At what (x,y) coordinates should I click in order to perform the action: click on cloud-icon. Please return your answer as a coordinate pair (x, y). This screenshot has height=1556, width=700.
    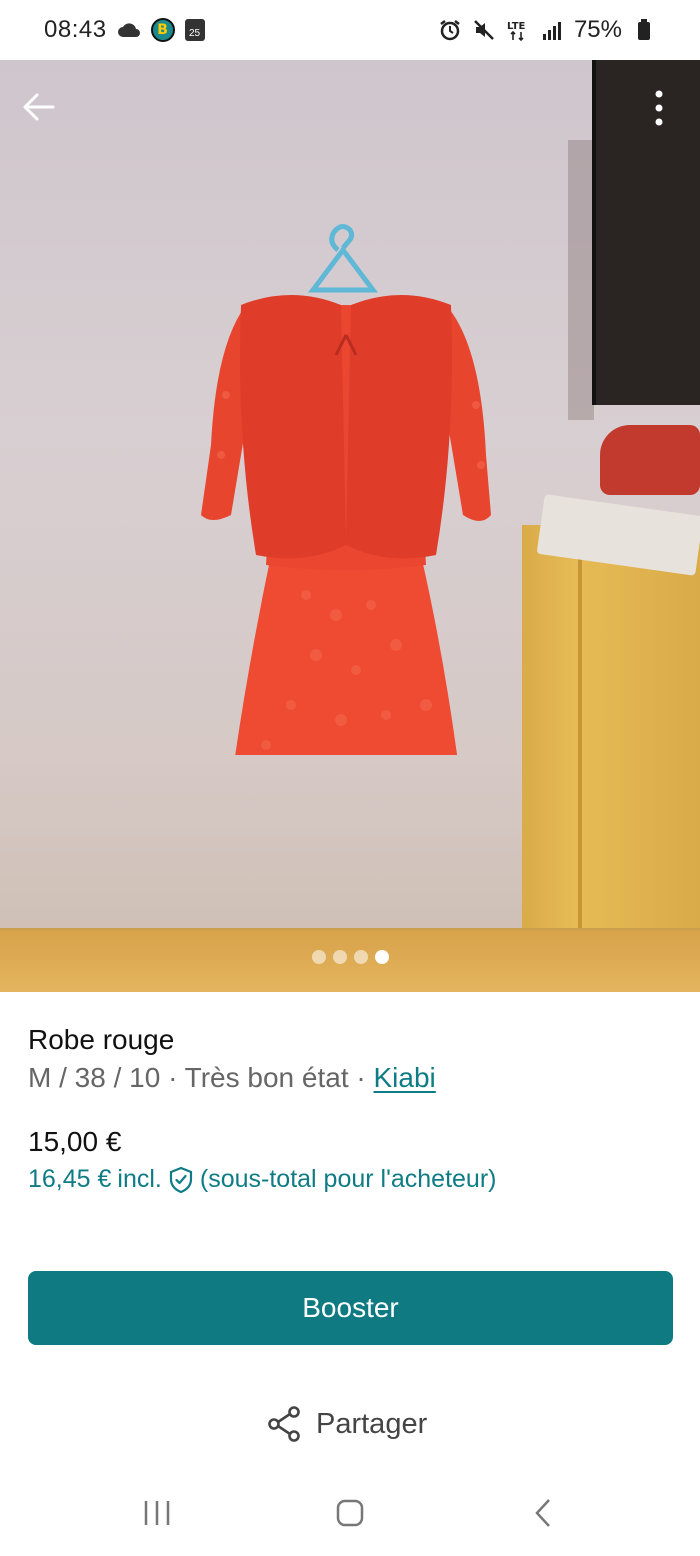
    Looking at the image, I should click on (129, 30).